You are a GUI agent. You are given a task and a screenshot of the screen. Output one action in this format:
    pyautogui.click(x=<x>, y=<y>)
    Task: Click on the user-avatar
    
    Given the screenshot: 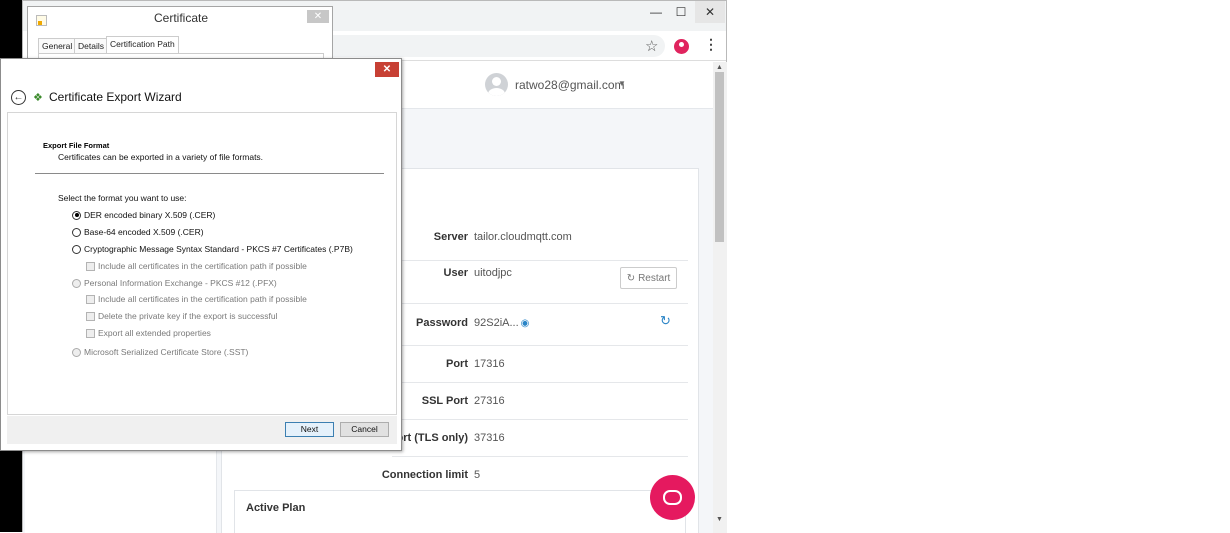 What is the action you would take?
    pyautogui.click(x=496, y=84)
    